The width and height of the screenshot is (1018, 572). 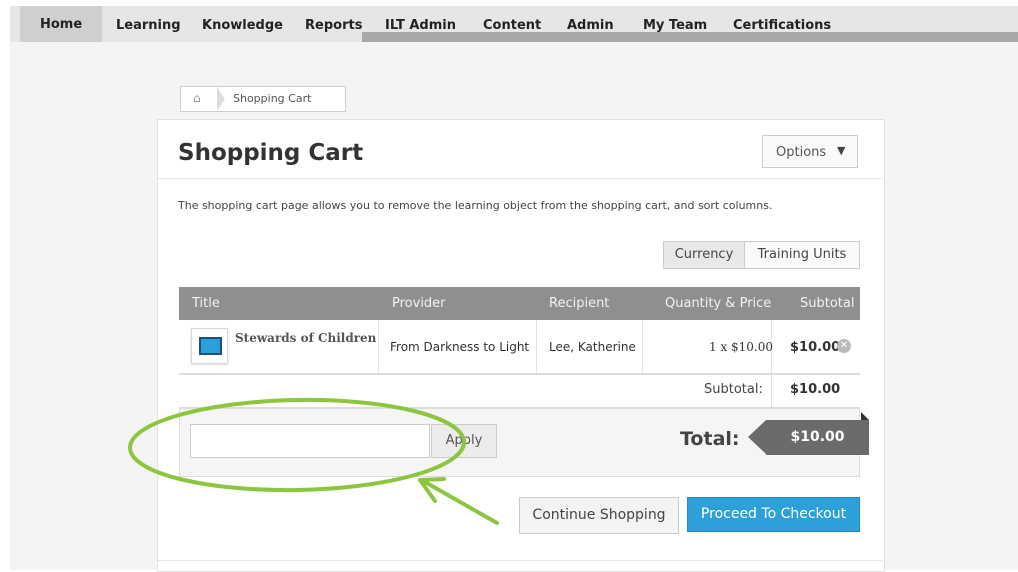 I want to click on apply-coupon-button: Apply, so click(x=464, y=441).